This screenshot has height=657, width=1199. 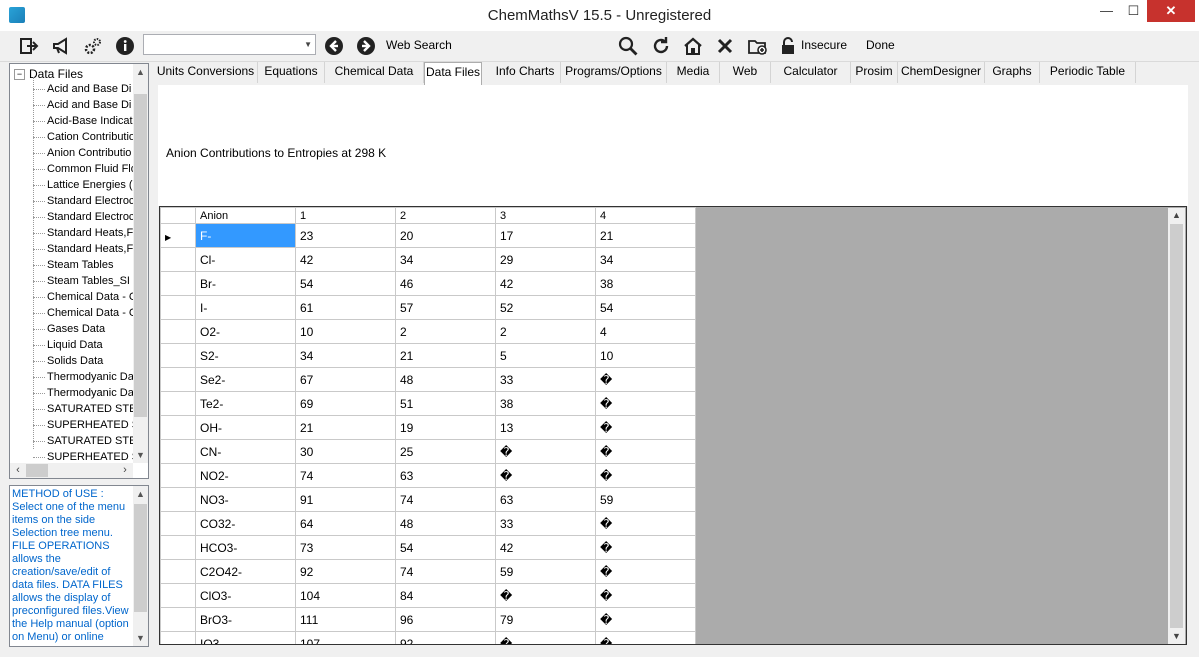 What do you see at coordinates (334, 46) in the screenshot?
I see `back-icon` at bounding box center [334, 46].